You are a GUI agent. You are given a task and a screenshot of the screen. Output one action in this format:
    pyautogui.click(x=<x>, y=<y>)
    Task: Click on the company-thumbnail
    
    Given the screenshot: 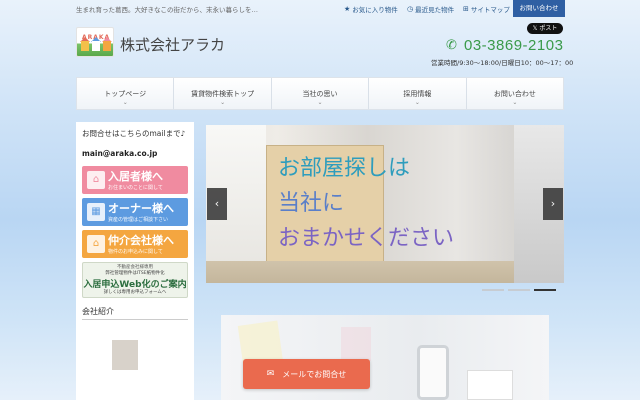 What is the action you would take?
    pyautogui.click(x=125, y=355)
    